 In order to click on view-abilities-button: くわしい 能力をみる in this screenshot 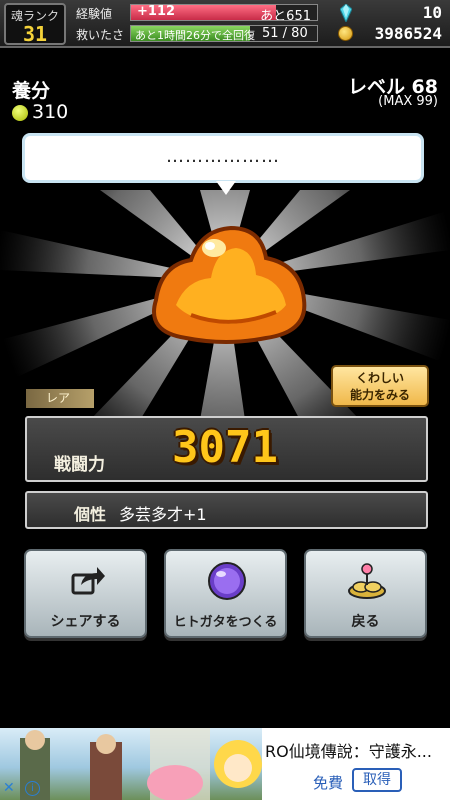, I will do `click(380, 386)`.